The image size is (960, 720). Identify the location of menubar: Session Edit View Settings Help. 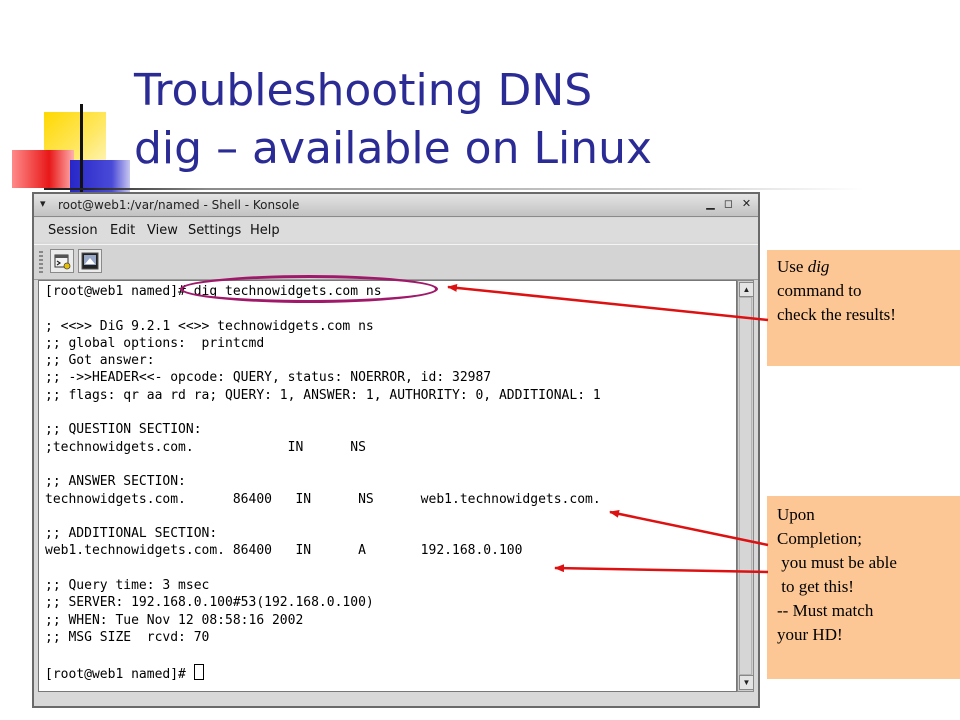
(396, 230).